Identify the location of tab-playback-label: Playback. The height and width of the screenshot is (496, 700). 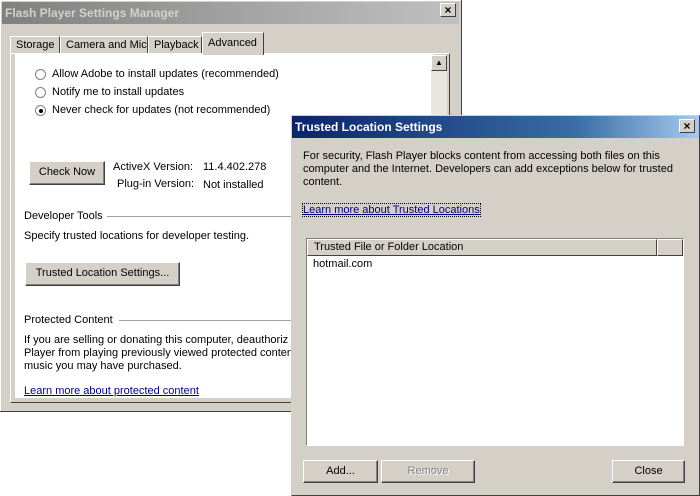
(176, 45).